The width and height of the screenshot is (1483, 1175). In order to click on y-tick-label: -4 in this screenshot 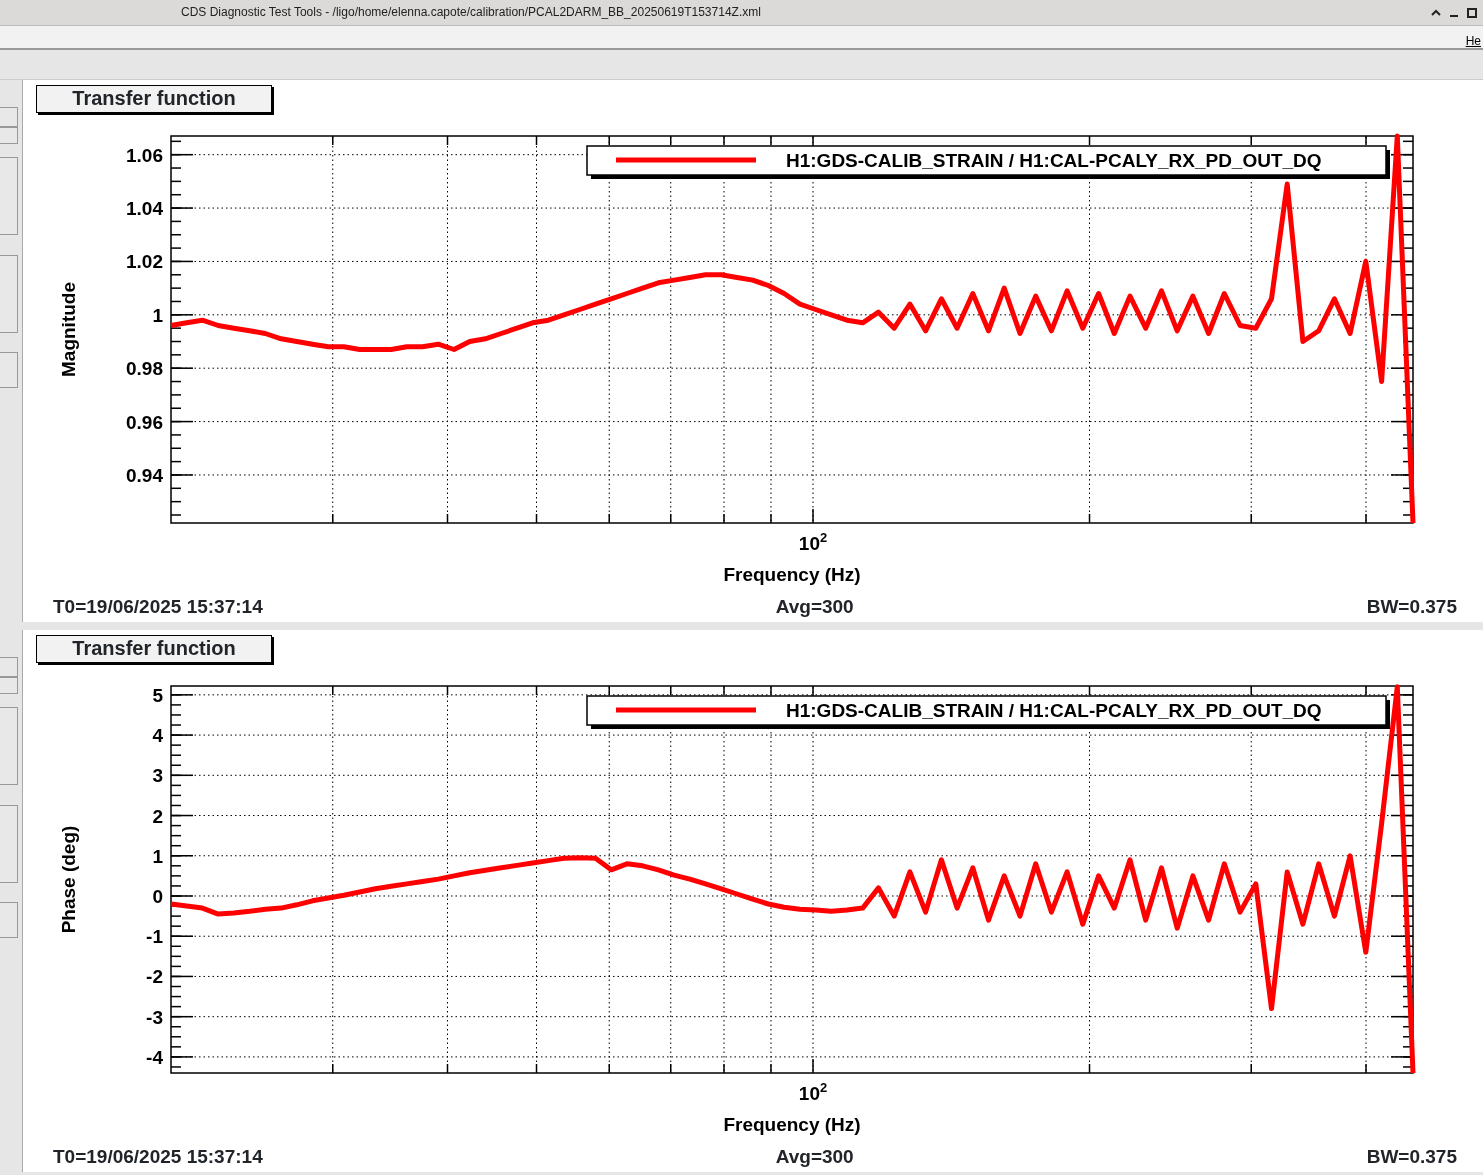, I will do `click(154, 1057)`.